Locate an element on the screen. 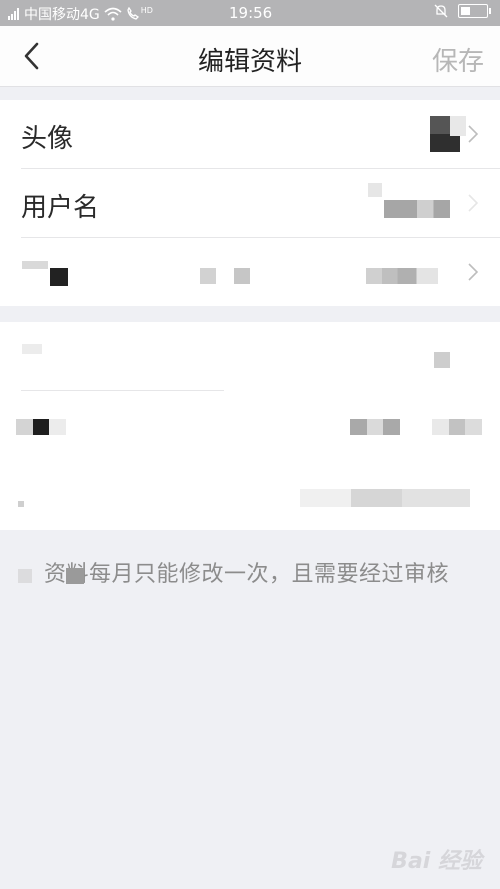  status-right is located at coordinates (462, 11).